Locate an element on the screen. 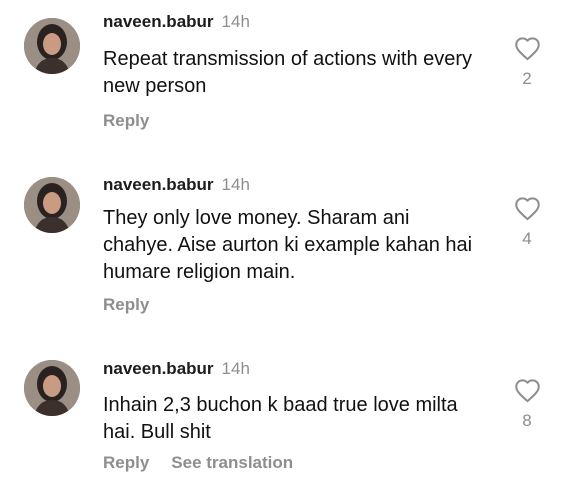 The height and width of the screenshot is (496, 570). like-count: 8 is located at coordinates (527, 420).